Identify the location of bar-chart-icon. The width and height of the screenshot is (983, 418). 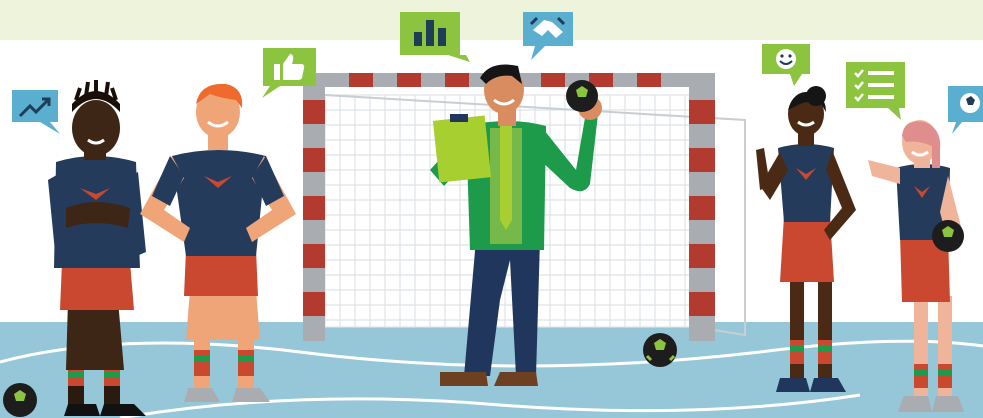
(435, 37).